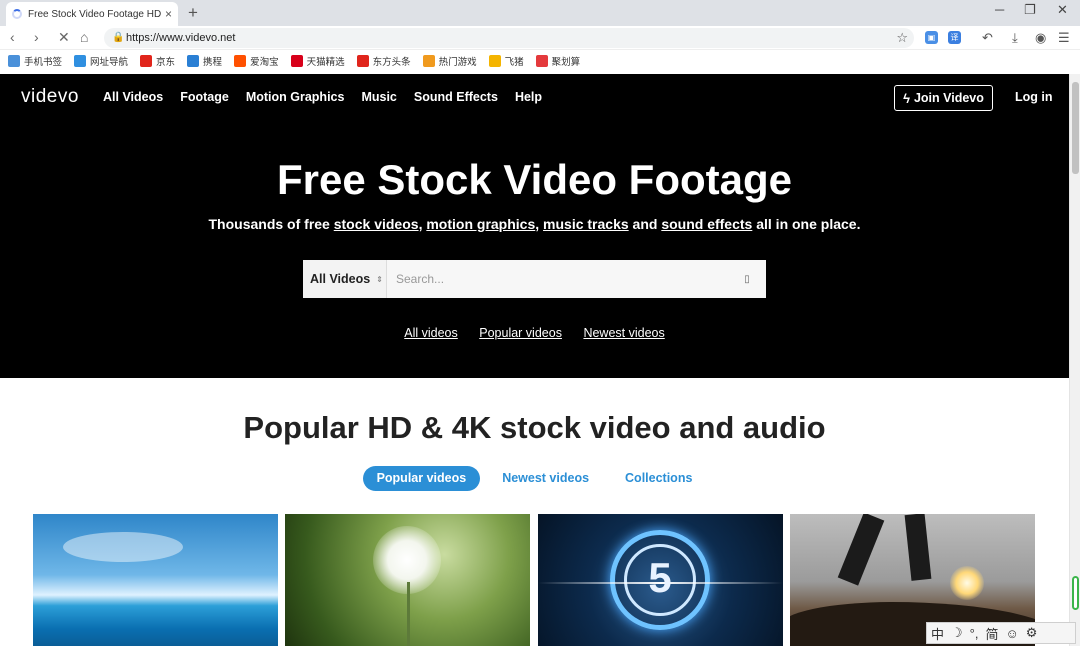 This screenshot has height=646, width=1080. Describe the element at coordinates (514, 62) in the screenshot. I see `bookmark-label: 飞猪` at that location.